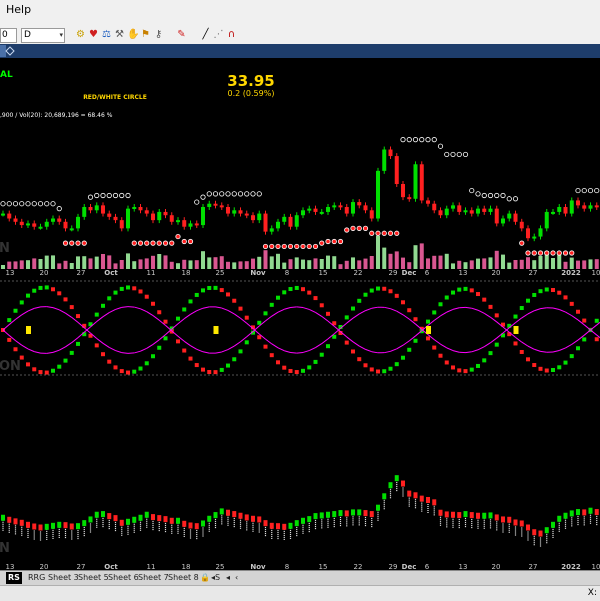 This screenshot has width=600, height=601. What do you see at coordinates (231, 34) in the screenshot?
I see `magnet-icon: ∩` at bounding box center [231, 34].